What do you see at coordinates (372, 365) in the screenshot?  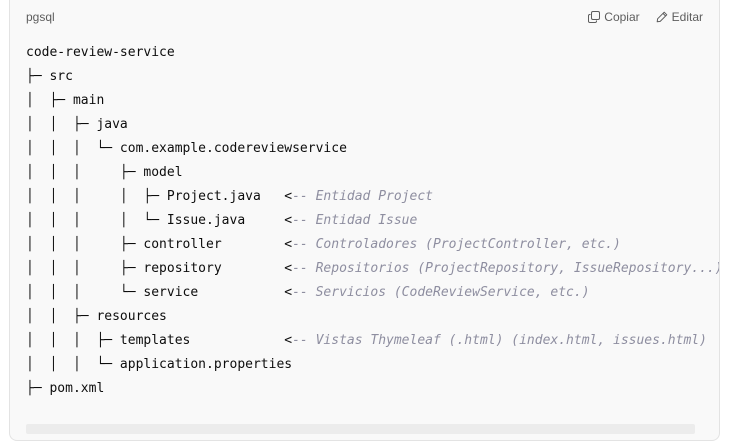 I see `code-line: │ │ │ └─ application.properties` at bounding box center [372, 365].